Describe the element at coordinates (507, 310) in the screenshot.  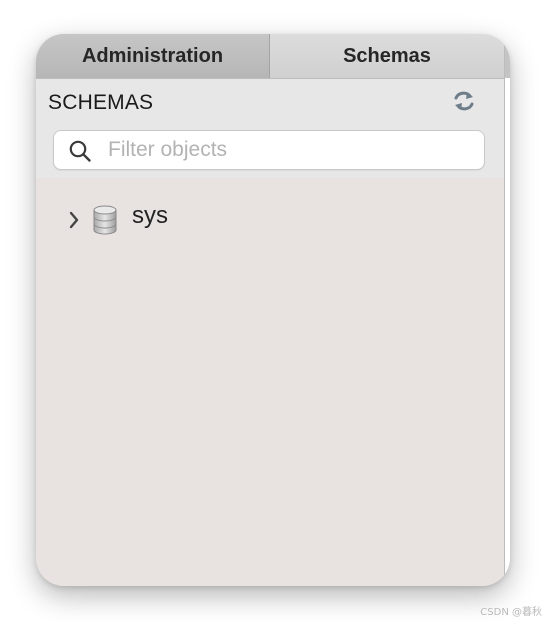
I see `adjacent-pane-edge` at that location.